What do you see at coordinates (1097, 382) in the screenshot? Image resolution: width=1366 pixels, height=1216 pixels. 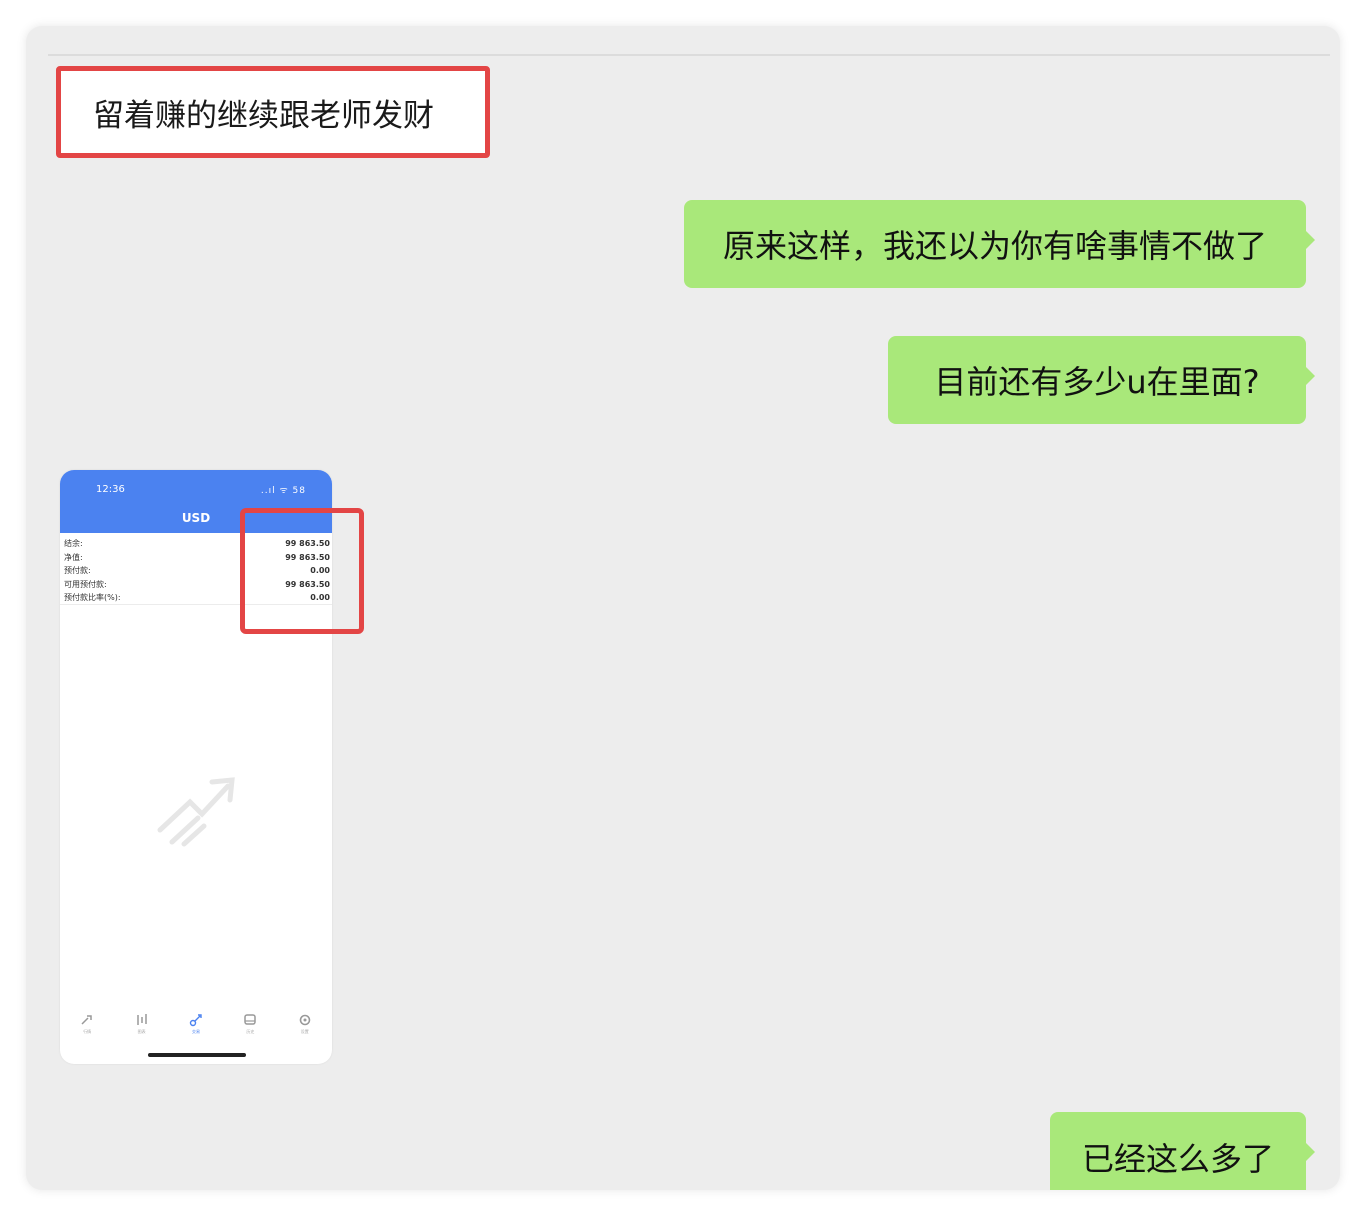 I see `outgoing-message-text: 目前还有多少u在里面?` at bounding box center [1097, 382].